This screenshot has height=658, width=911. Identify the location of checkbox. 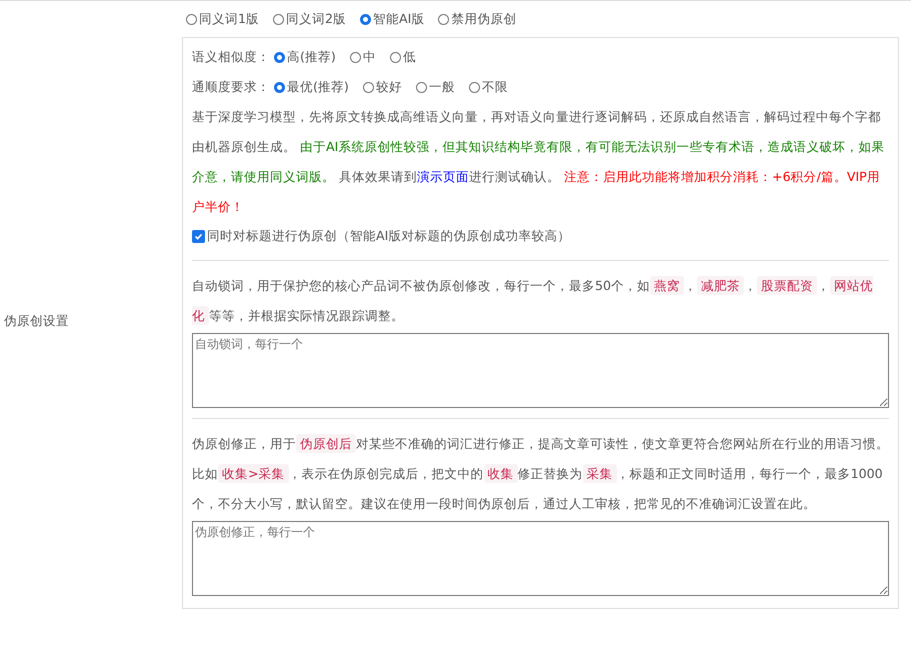
(198, 236).